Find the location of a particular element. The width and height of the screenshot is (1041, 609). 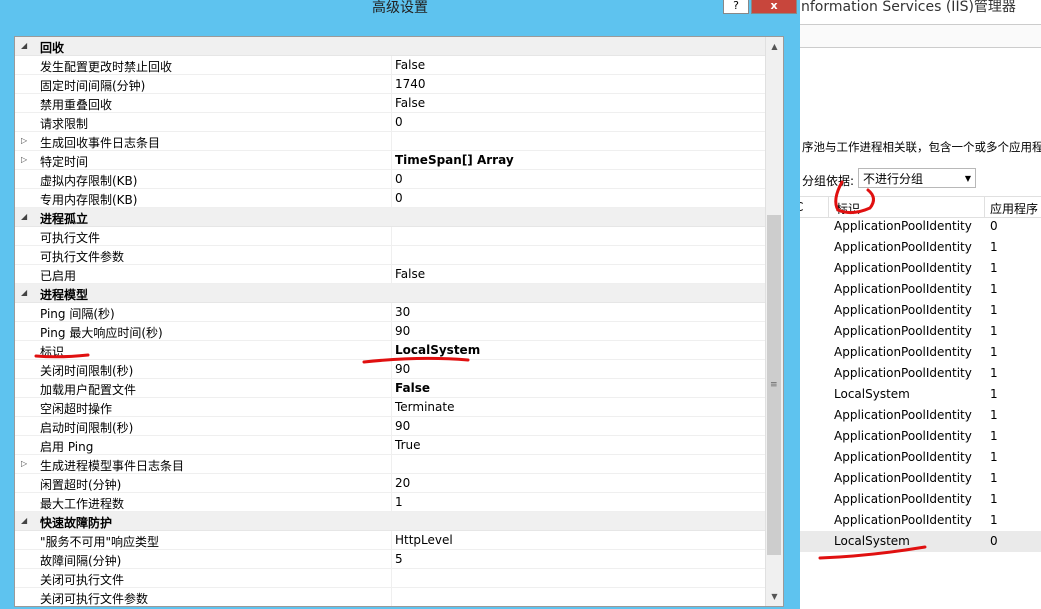

property-row: 可执行文件参数 is located at coordinates (390, 255).